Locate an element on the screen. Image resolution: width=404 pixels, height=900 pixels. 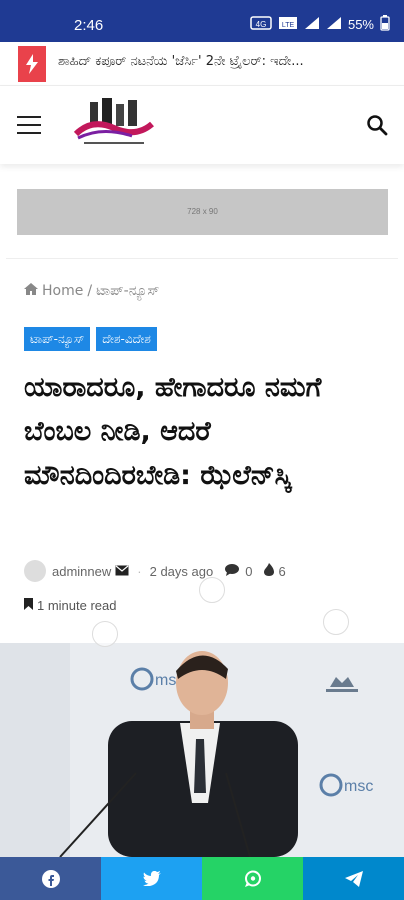
svg-text: msc is located at coordinates (358, 786).